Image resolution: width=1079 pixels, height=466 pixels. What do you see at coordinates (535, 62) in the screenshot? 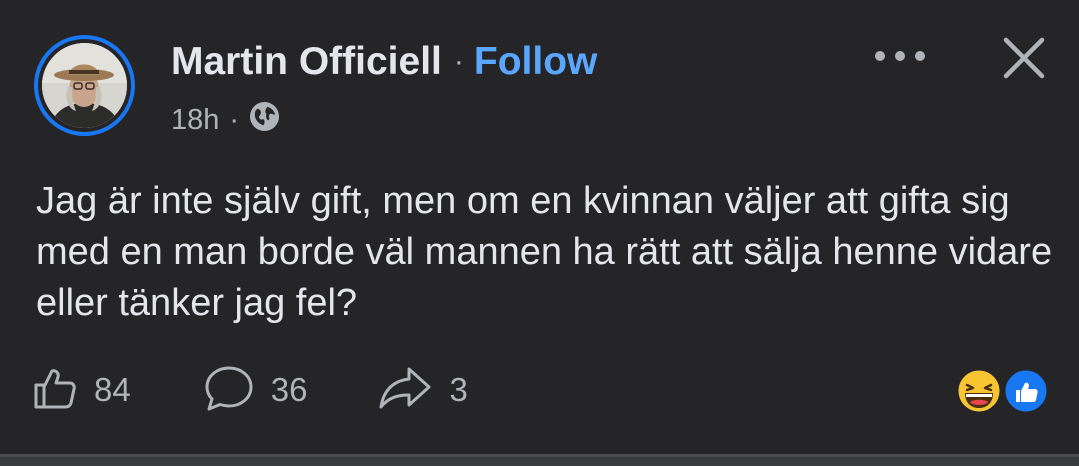
I see `follow-button: Follow` at bounding box center [535, 62].